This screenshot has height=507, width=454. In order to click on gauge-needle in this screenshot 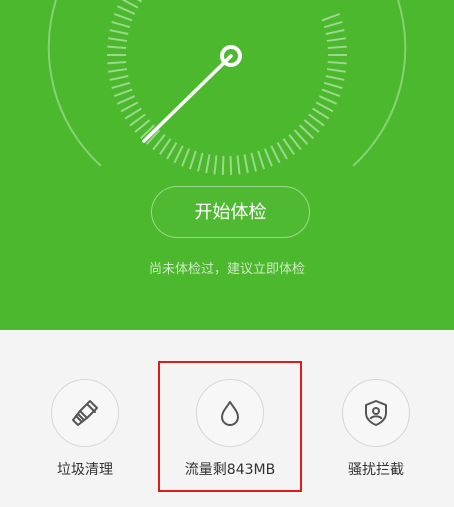, I will do `click(187, 98)`.